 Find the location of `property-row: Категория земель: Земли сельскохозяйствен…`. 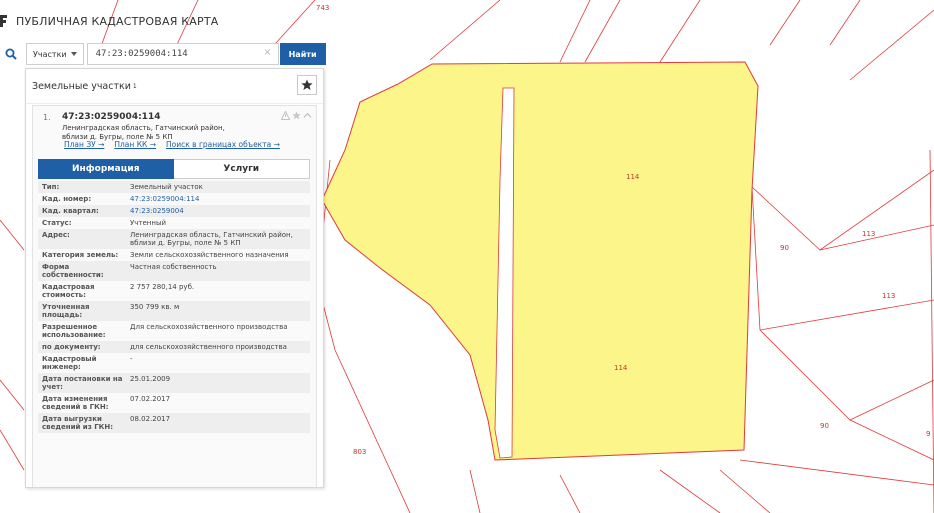

property-row: Категория земель: Земли сельскохозяйствен… is located at coordinates (174, 255).